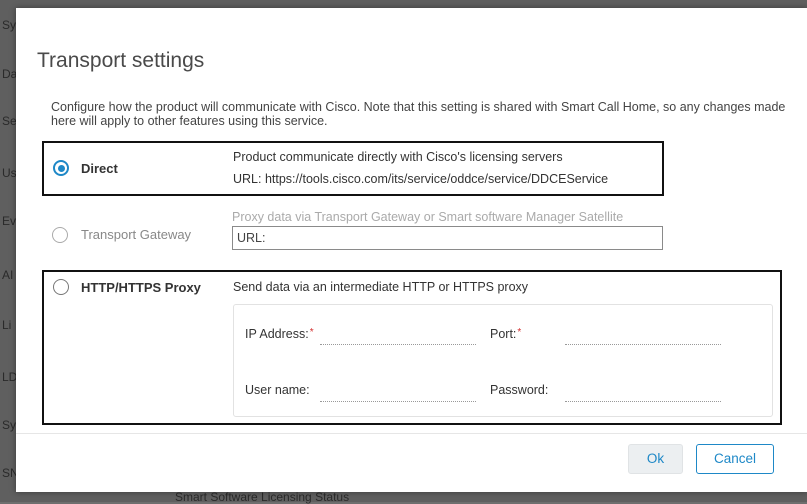 Image resolution: width=807 pixels, height=504 pixels. I want to click on radio-direct, so click(61, 168).